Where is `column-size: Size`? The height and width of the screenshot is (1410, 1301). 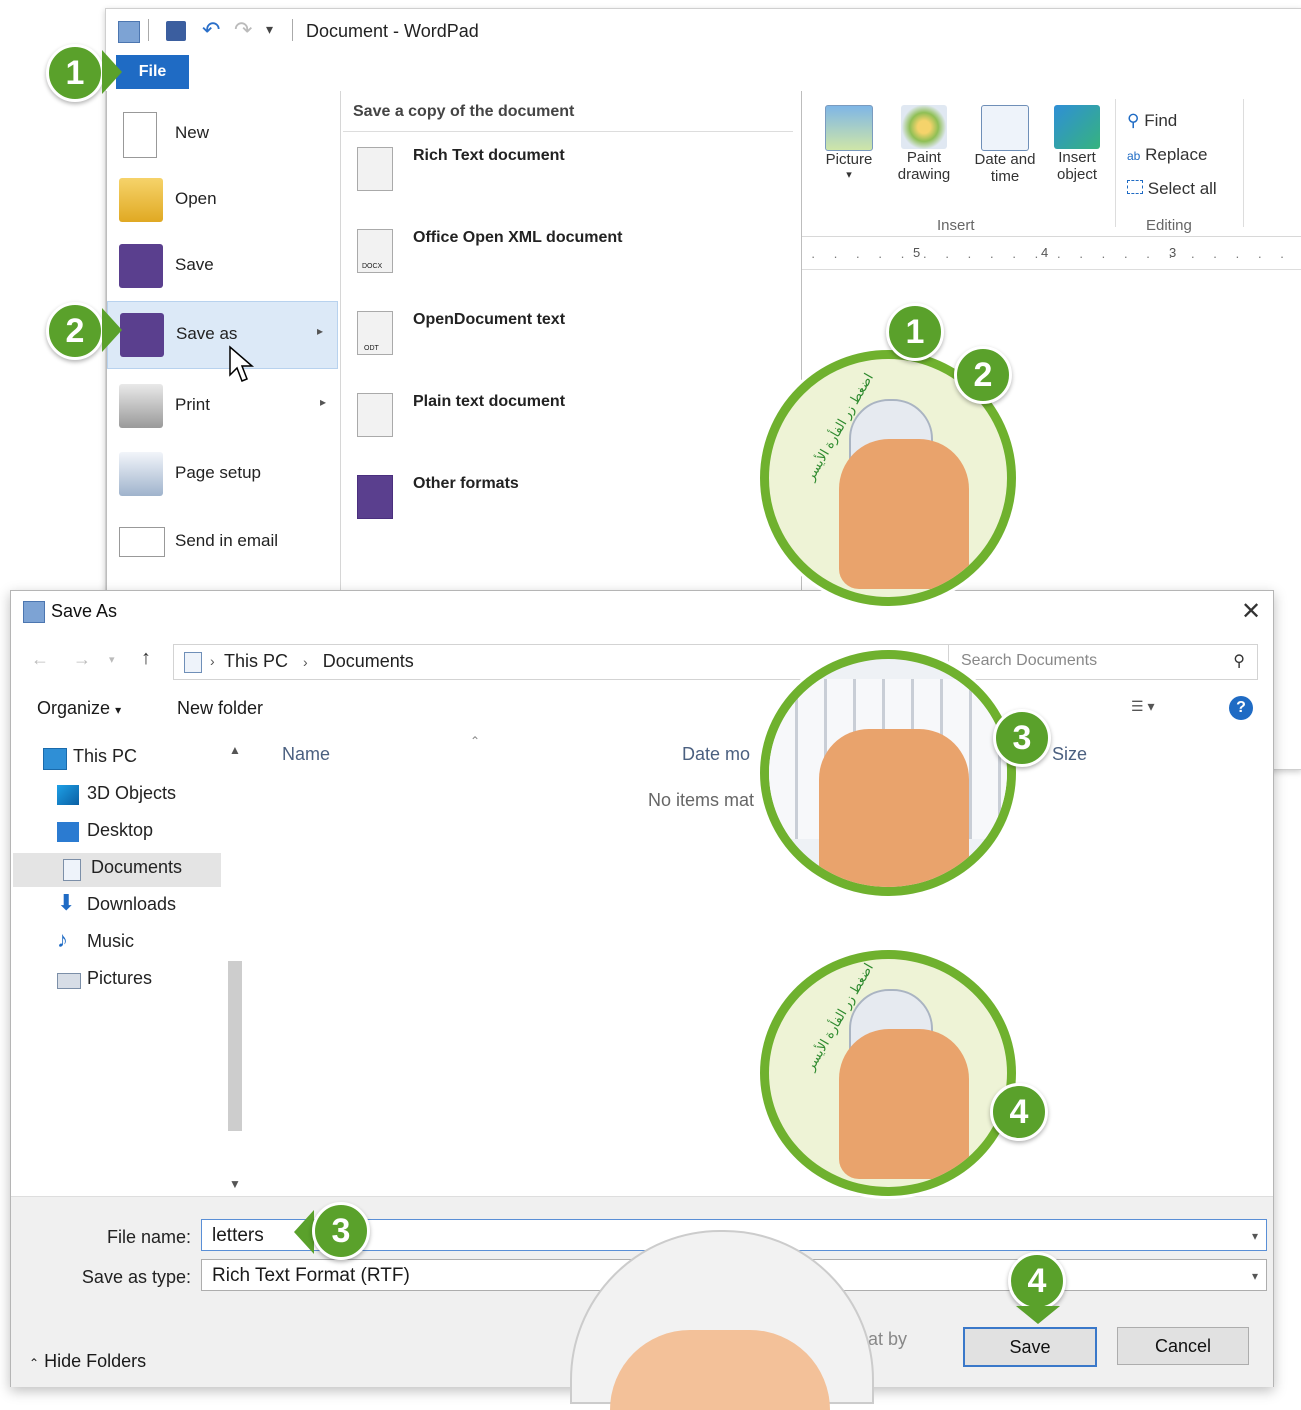 column-size: Size is located at coordinates (1069, 754).